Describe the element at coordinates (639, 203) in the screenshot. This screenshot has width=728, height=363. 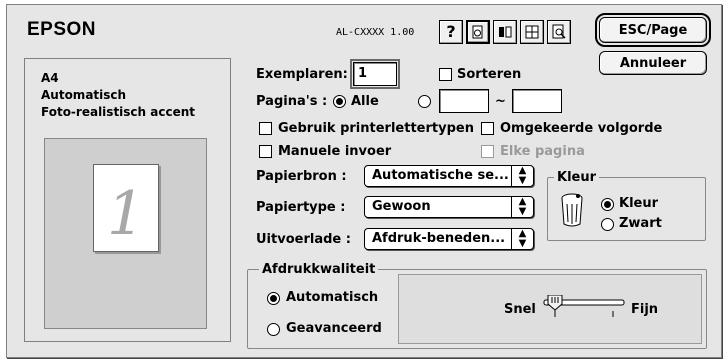
I see `color-radio-label: Kleur` at that location.